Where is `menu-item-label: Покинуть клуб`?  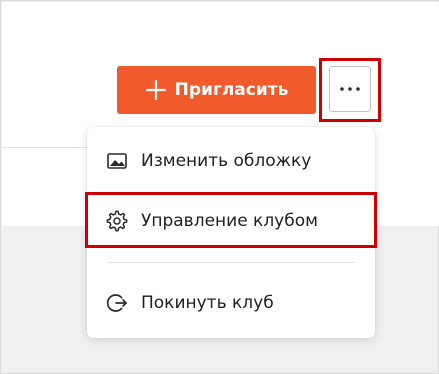 menu-item-label: Покинуть клуб is located at coordinates (207, 303).